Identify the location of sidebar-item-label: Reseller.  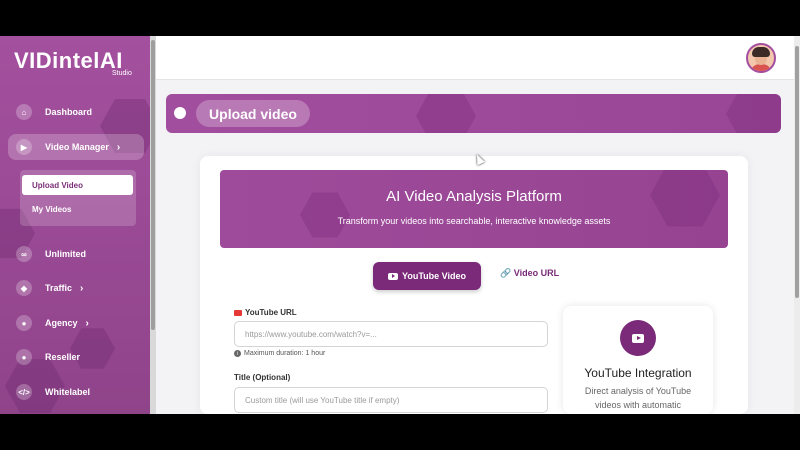
(63, 357).